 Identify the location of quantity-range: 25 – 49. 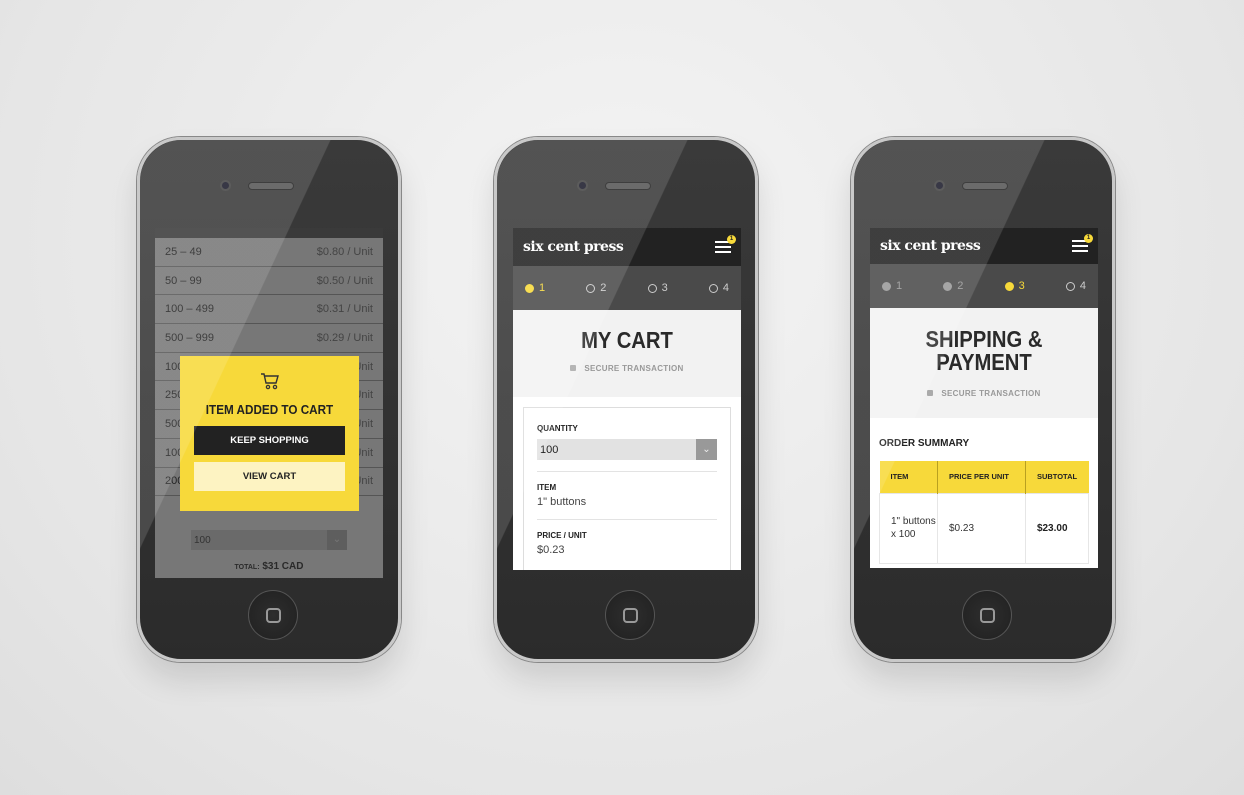
(183, 251).